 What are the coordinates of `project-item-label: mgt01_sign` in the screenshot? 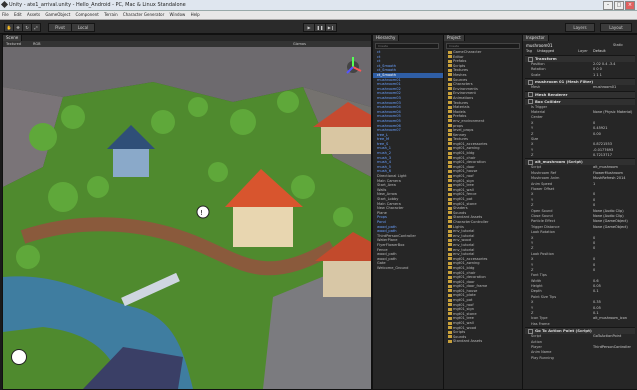 It's located at (463, 180).